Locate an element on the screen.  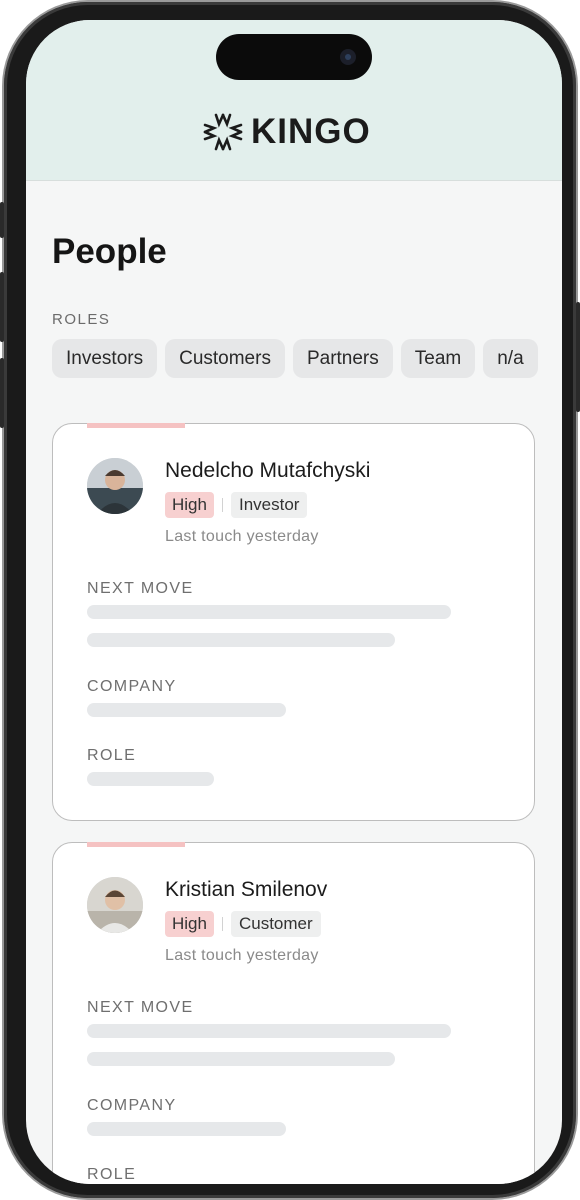
role-filter-chips: Investors Customers Partners Team n/a is located at coordinates (295, 358).